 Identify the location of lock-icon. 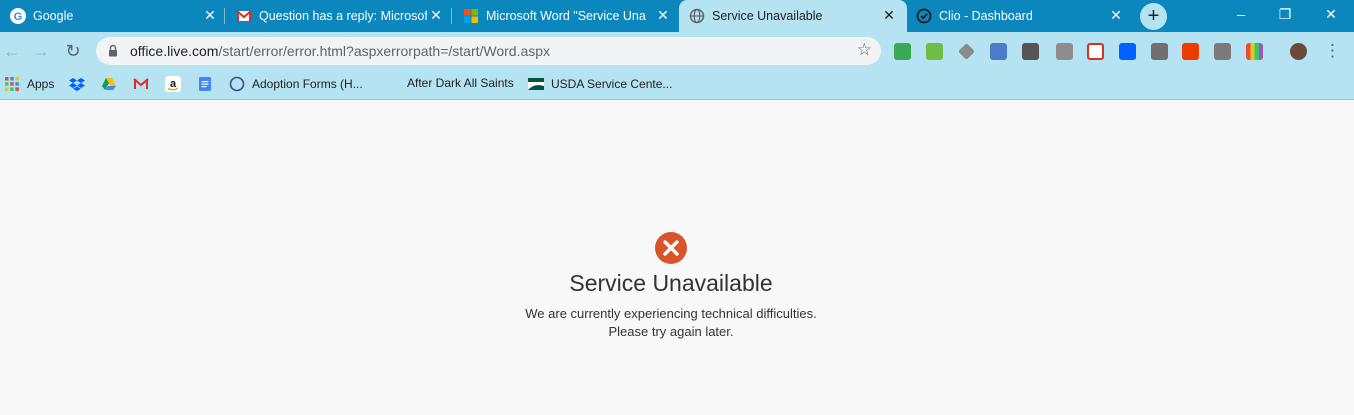
(113, 50).